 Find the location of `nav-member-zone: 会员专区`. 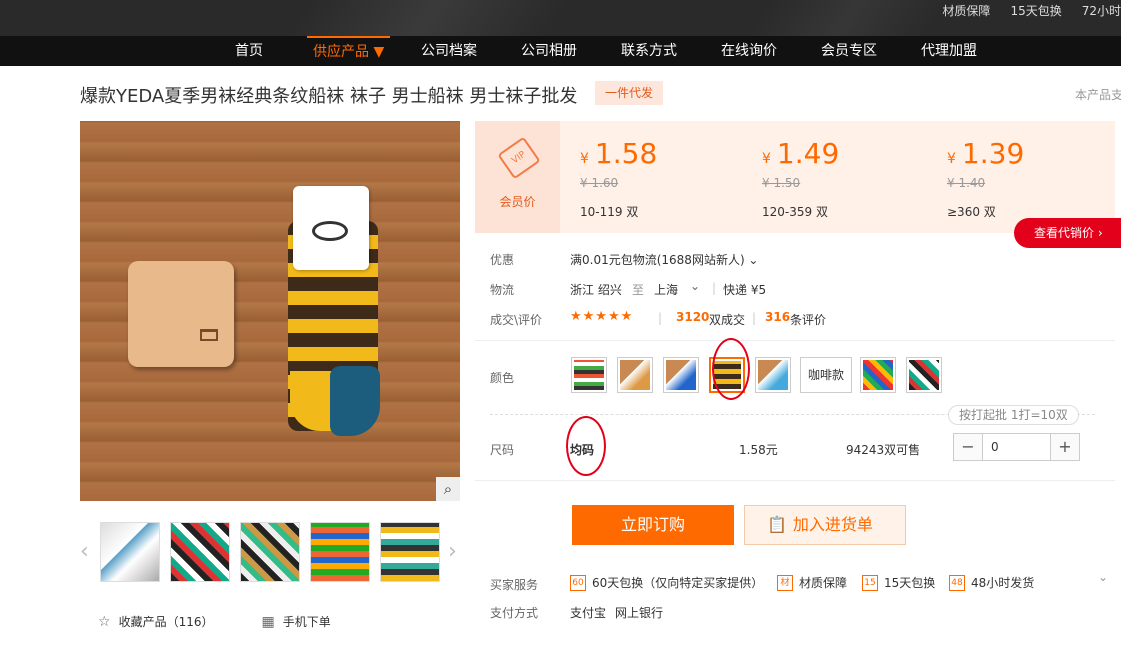

nav-member-zone: 会员专区 is located at coordinates (849, 51).